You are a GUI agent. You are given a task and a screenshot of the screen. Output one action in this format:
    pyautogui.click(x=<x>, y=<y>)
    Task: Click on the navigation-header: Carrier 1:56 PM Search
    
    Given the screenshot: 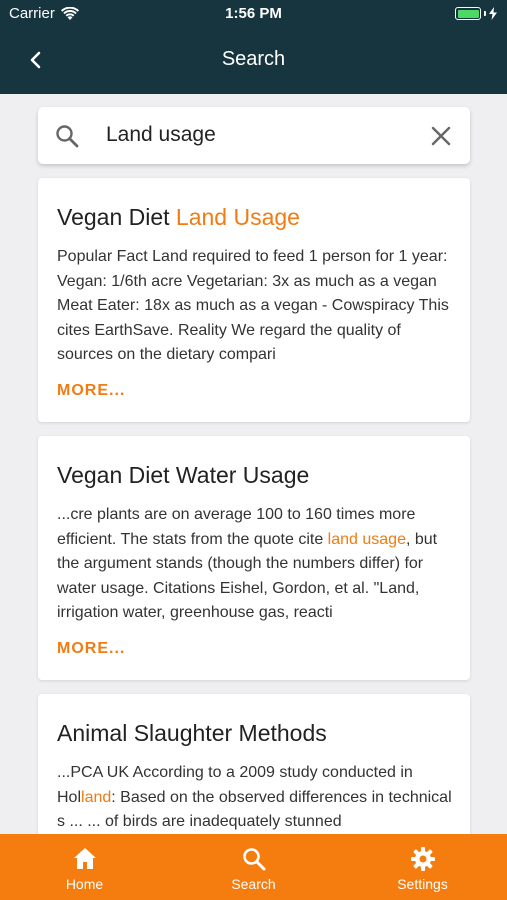 What is the action you would take?
    pyautogui.click(x=253, y=47)
    